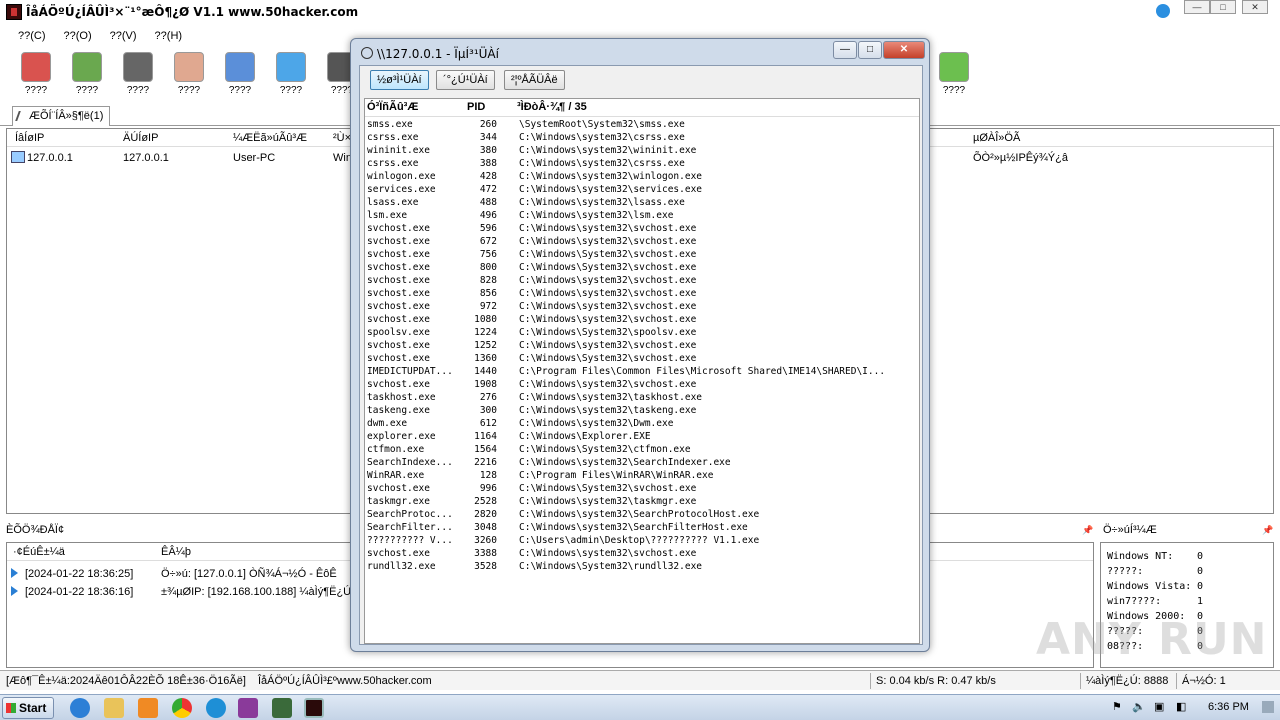 This screenshot has width=1280, height=720. What do you see at coordinates (642, 216) in the screenshot?
I see `table-row: lsm.exe 496 C:\Windows\system32\lsm.exe` at bounding box center [642, 216].